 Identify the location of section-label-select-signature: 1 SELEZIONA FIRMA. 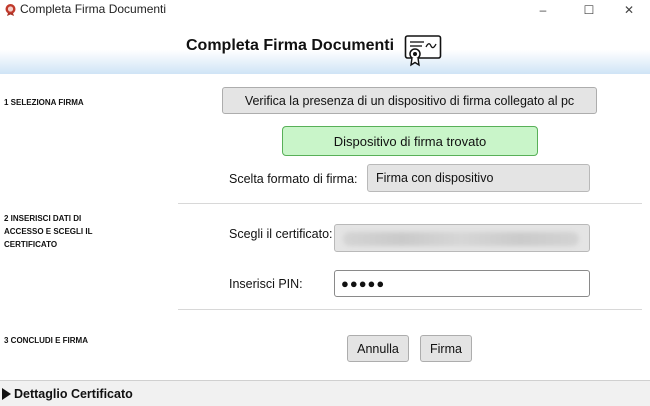
(44, 102).